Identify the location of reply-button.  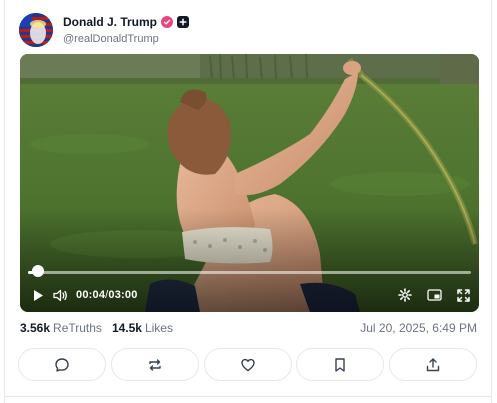
(62, 364).